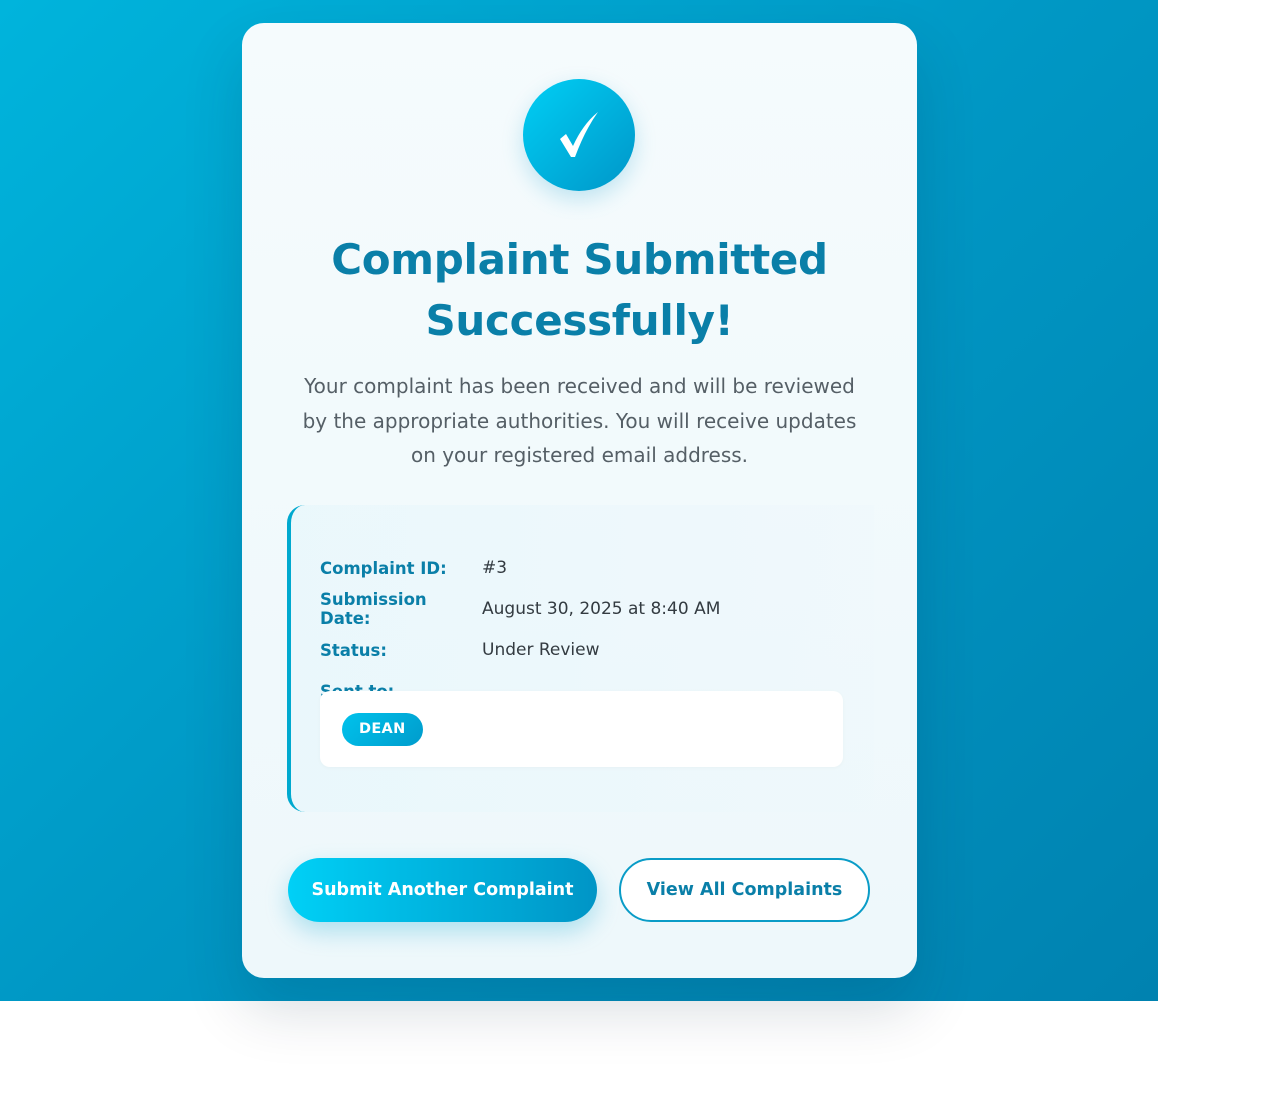 The width and height of the screenshot is (1265, 1111). I want to click on page-title: Complaint Submitted Successfully!, so click(579, 290).